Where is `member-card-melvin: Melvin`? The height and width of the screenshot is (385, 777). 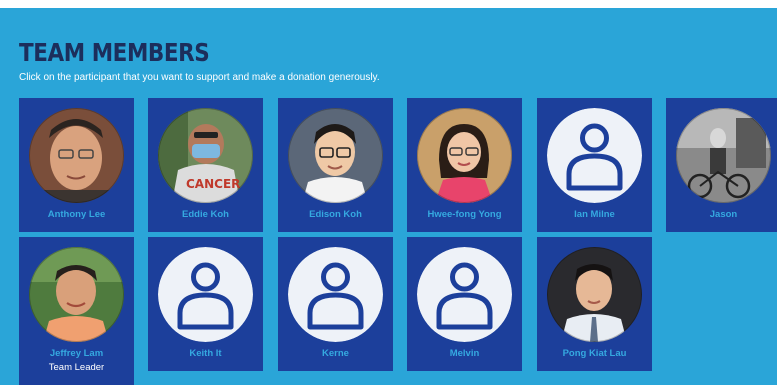 member-card-melvin: Melvin is located at coordinates (464, 304).